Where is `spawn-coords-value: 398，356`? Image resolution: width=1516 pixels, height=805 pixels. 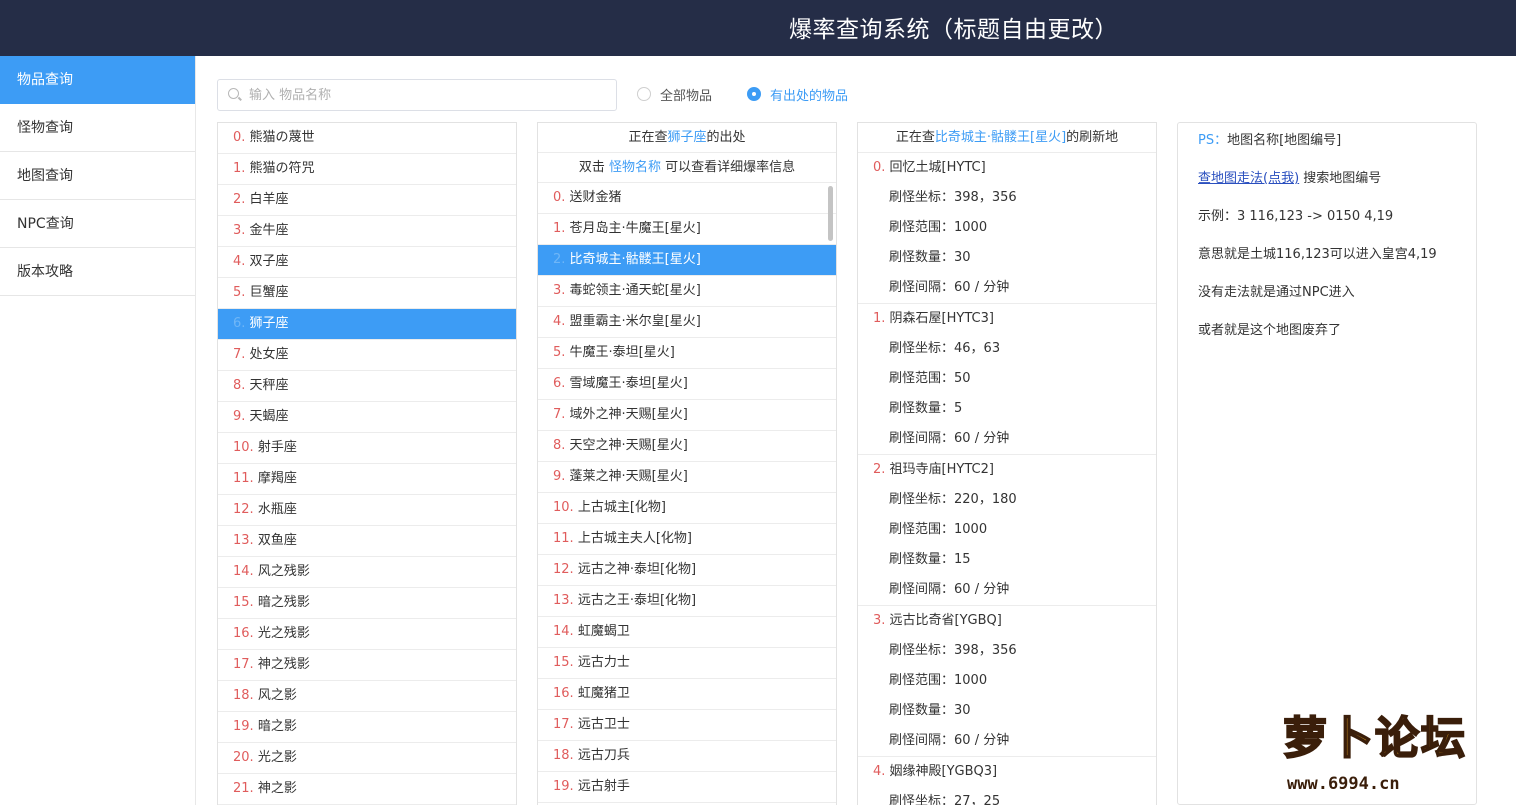
spawn-coords-value: 398，356 is located at coordinates (985, 650).